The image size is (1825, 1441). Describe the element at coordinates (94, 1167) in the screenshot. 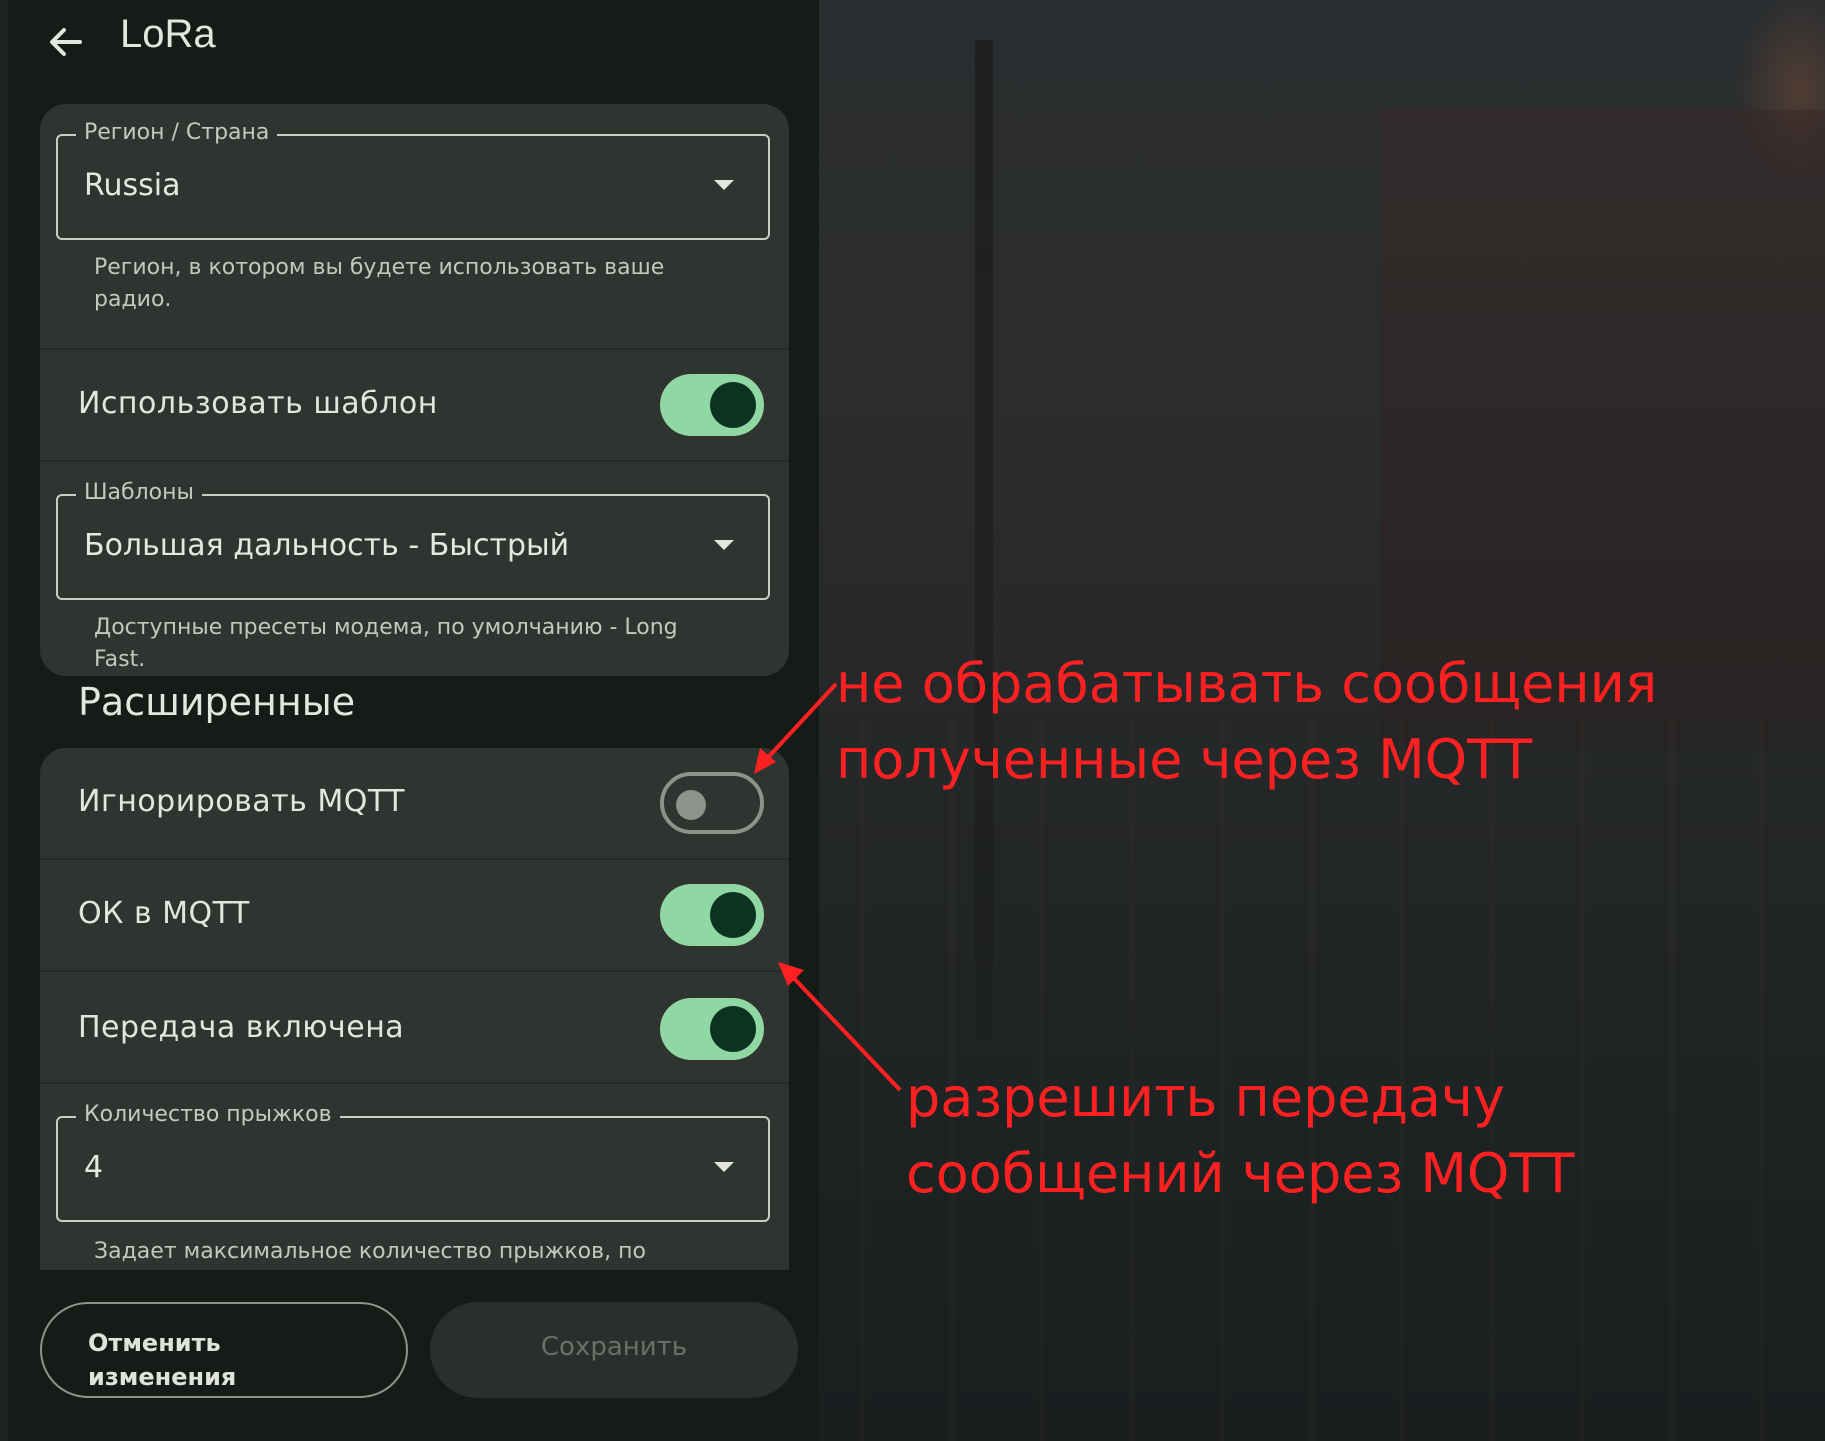

I see `hop-limit-value: 4` at that location.